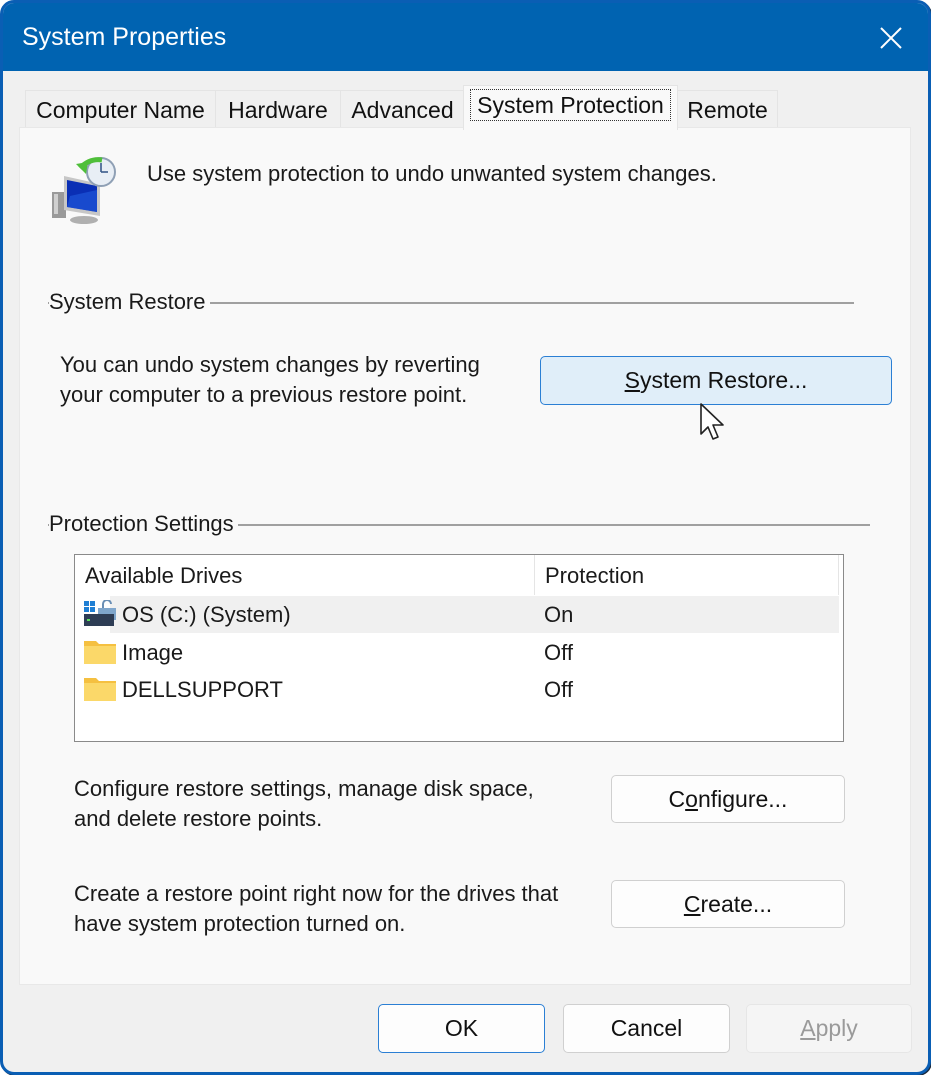  I want to click on drive-name: OS (C:) (System), so click(206, 614).